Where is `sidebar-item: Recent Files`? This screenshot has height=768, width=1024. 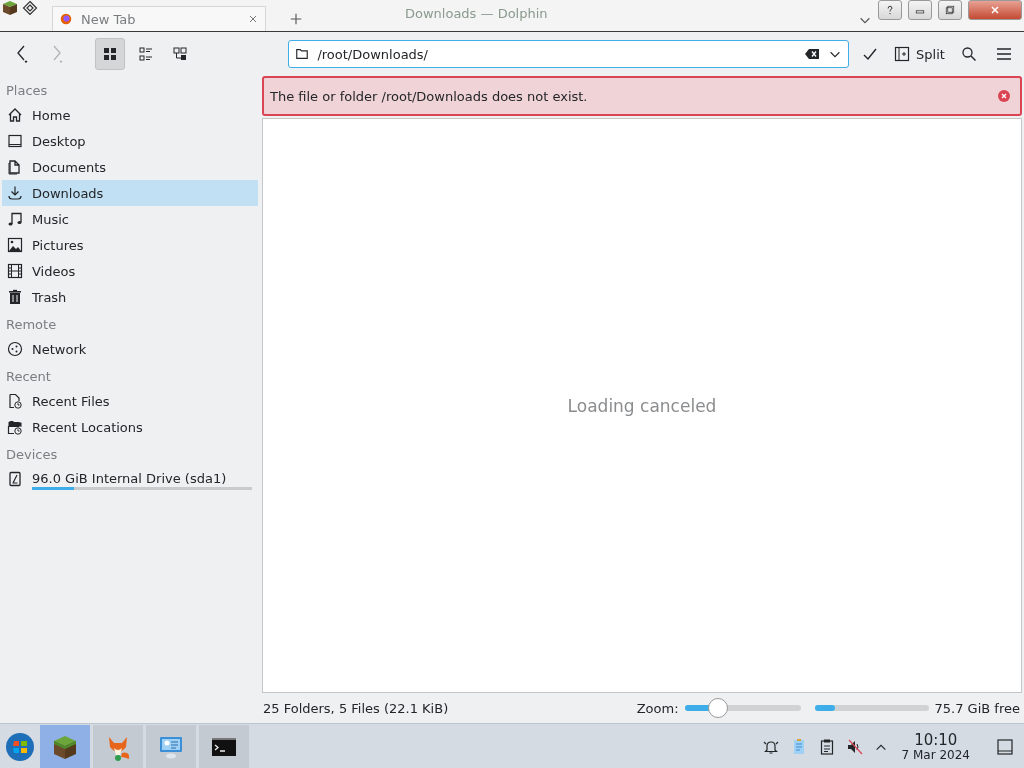 sidebar-item: Recent Files is located at coordinates (130, 401).